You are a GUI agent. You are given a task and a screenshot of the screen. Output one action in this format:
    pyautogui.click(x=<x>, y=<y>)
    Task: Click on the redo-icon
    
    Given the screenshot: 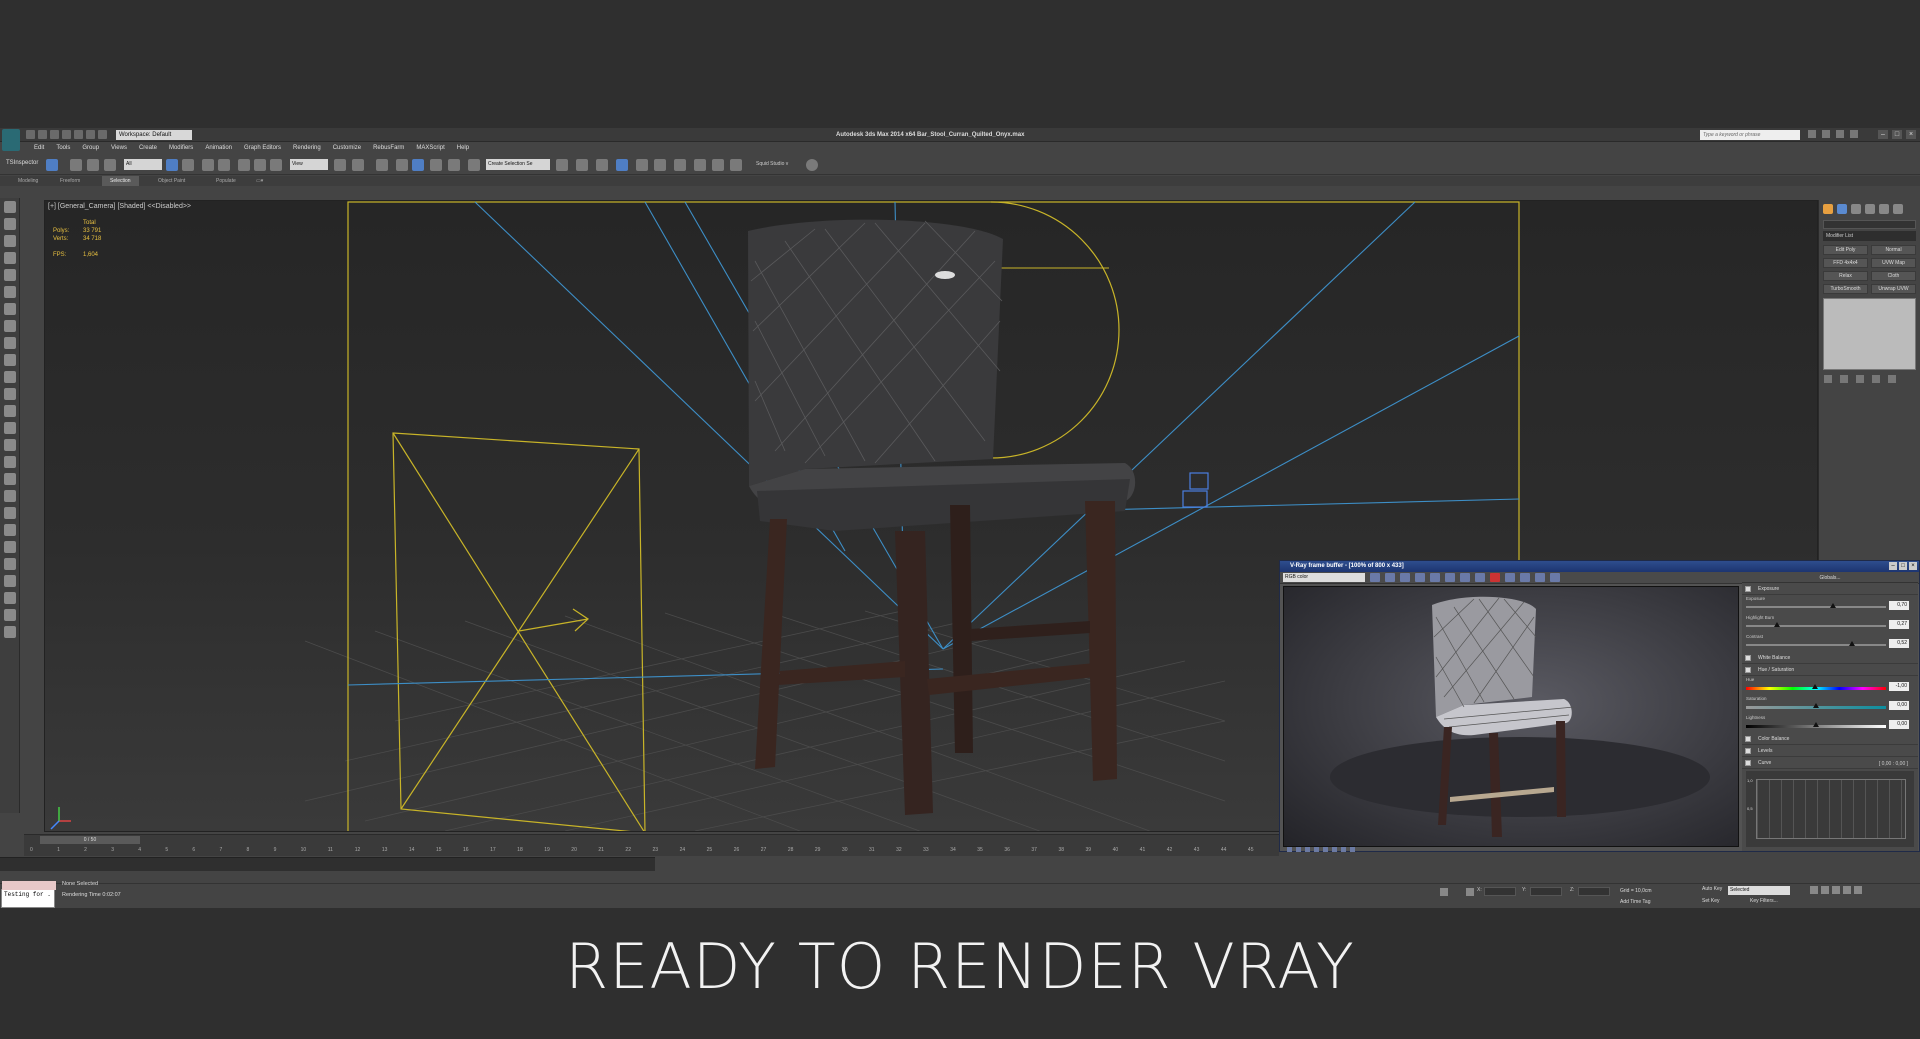 What is the action you would take?
    pyautogui.click(x=78, y=134)
    